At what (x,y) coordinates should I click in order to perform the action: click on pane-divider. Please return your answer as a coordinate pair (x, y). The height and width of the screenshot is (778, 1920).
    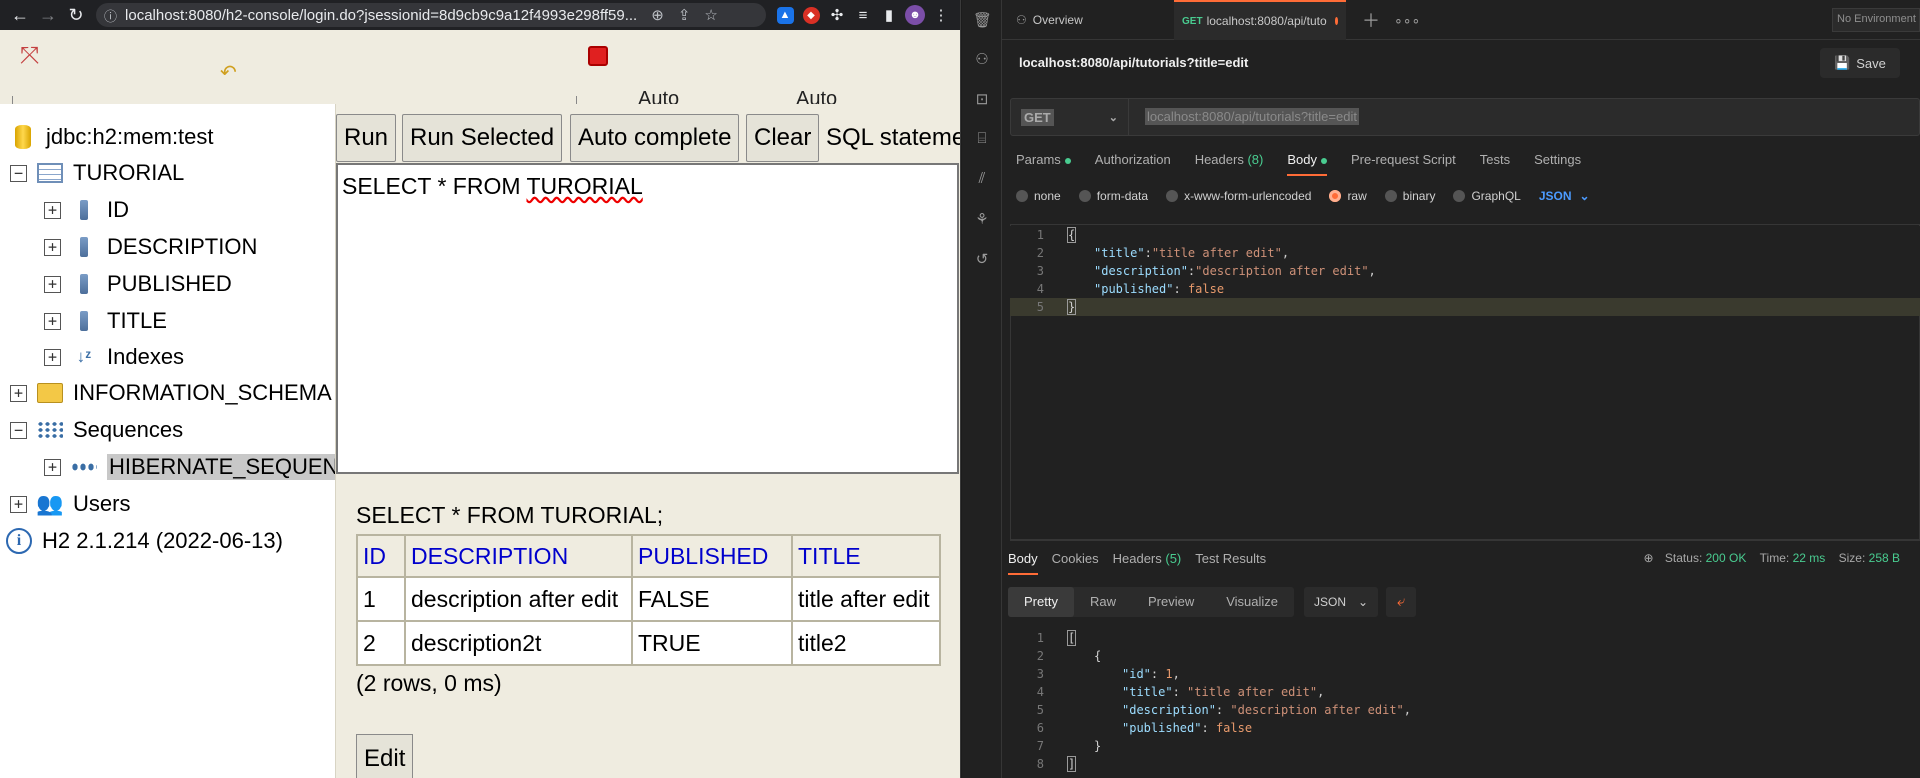
    Looking at the image, I should click on (1465, 540).